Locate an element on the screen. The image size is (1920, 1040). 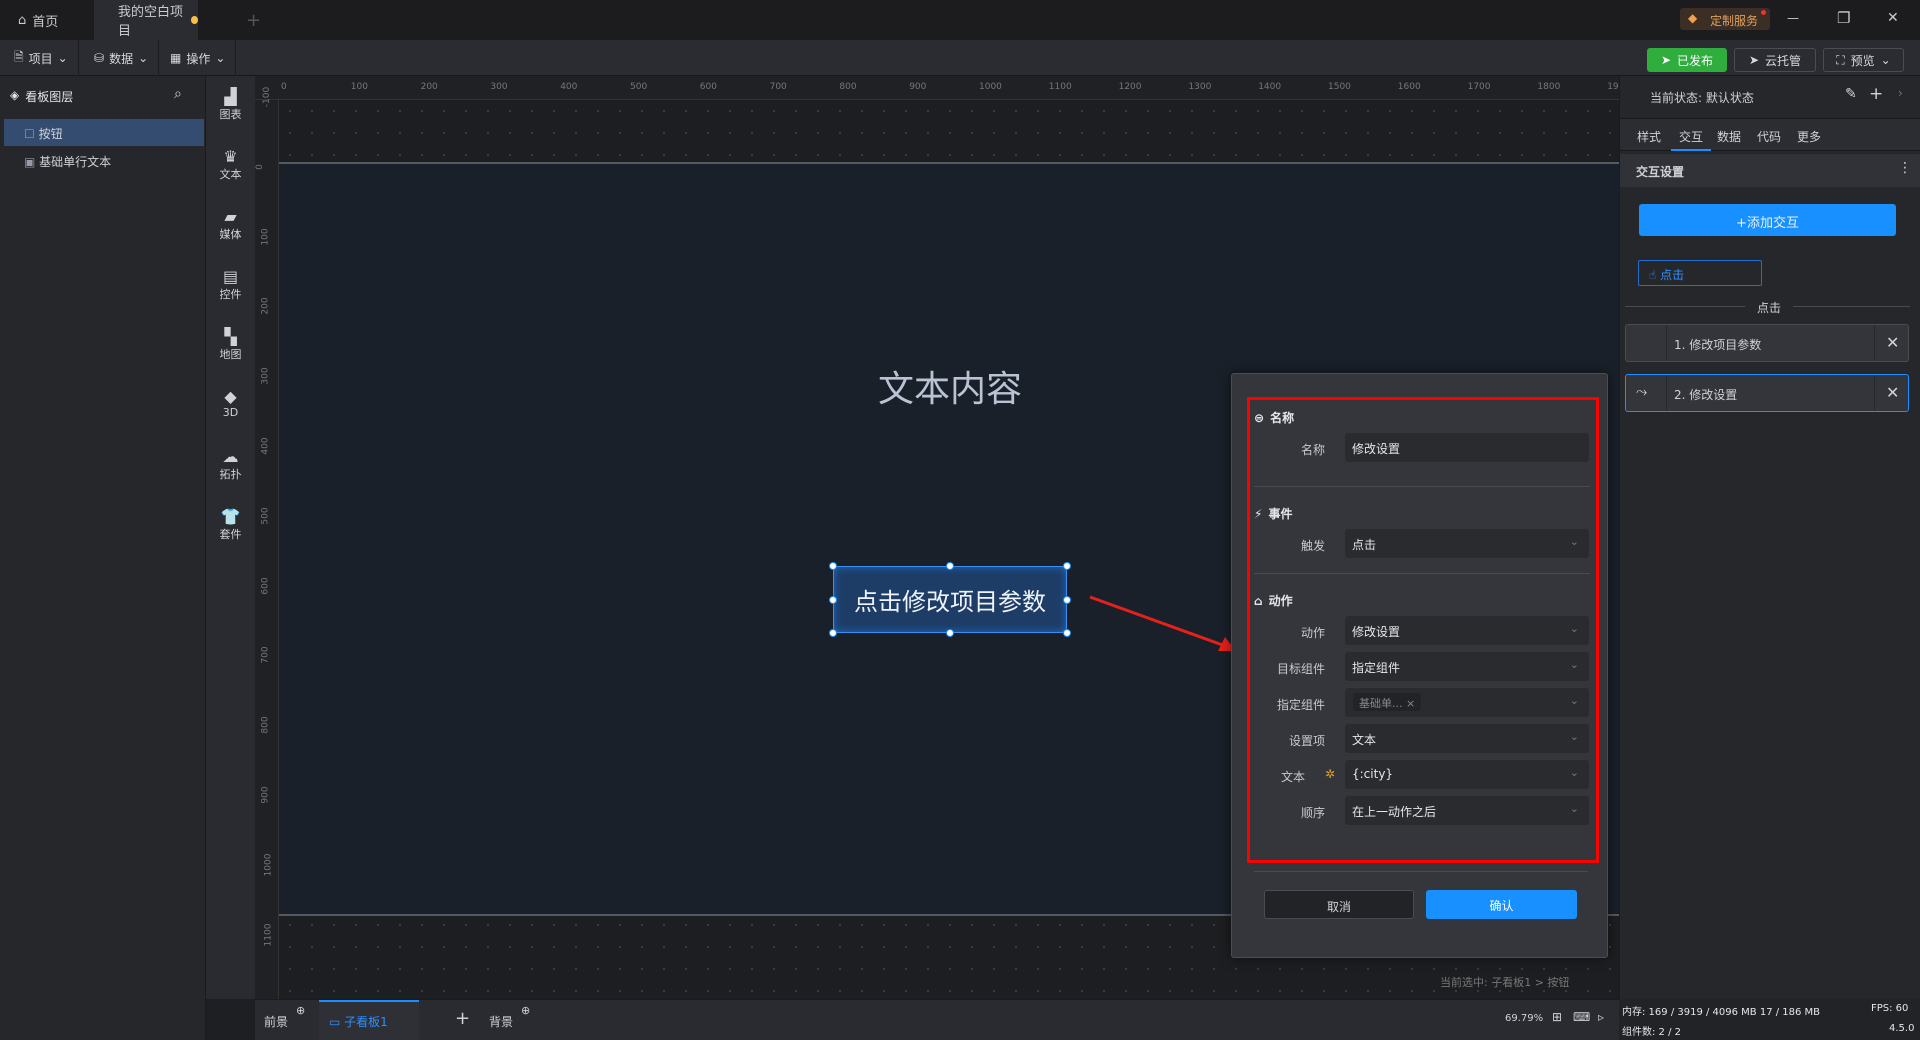
custom-service-button: ◆ 定制服务 is located at coordinates (1725, 19).